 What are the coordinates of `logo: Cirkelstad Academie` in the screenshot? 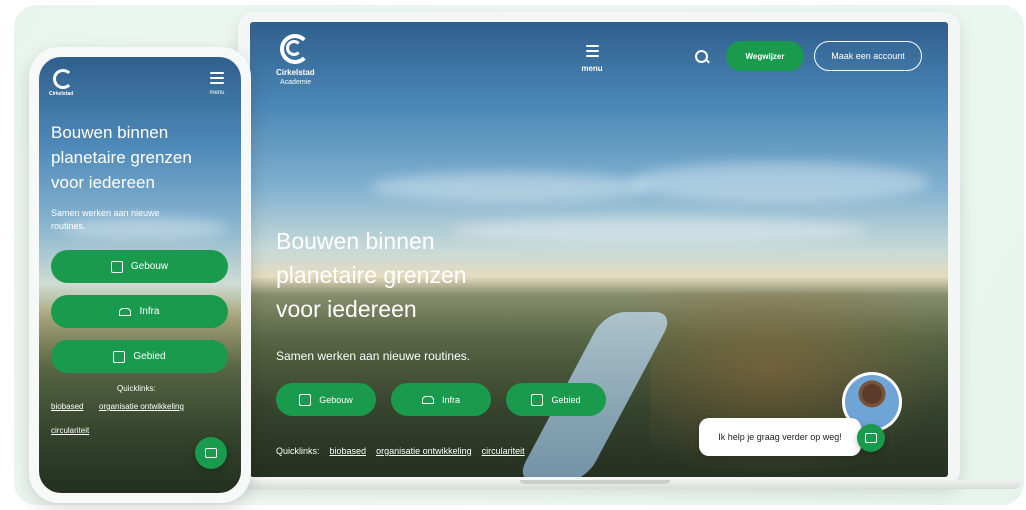 It's located at (302, 64).